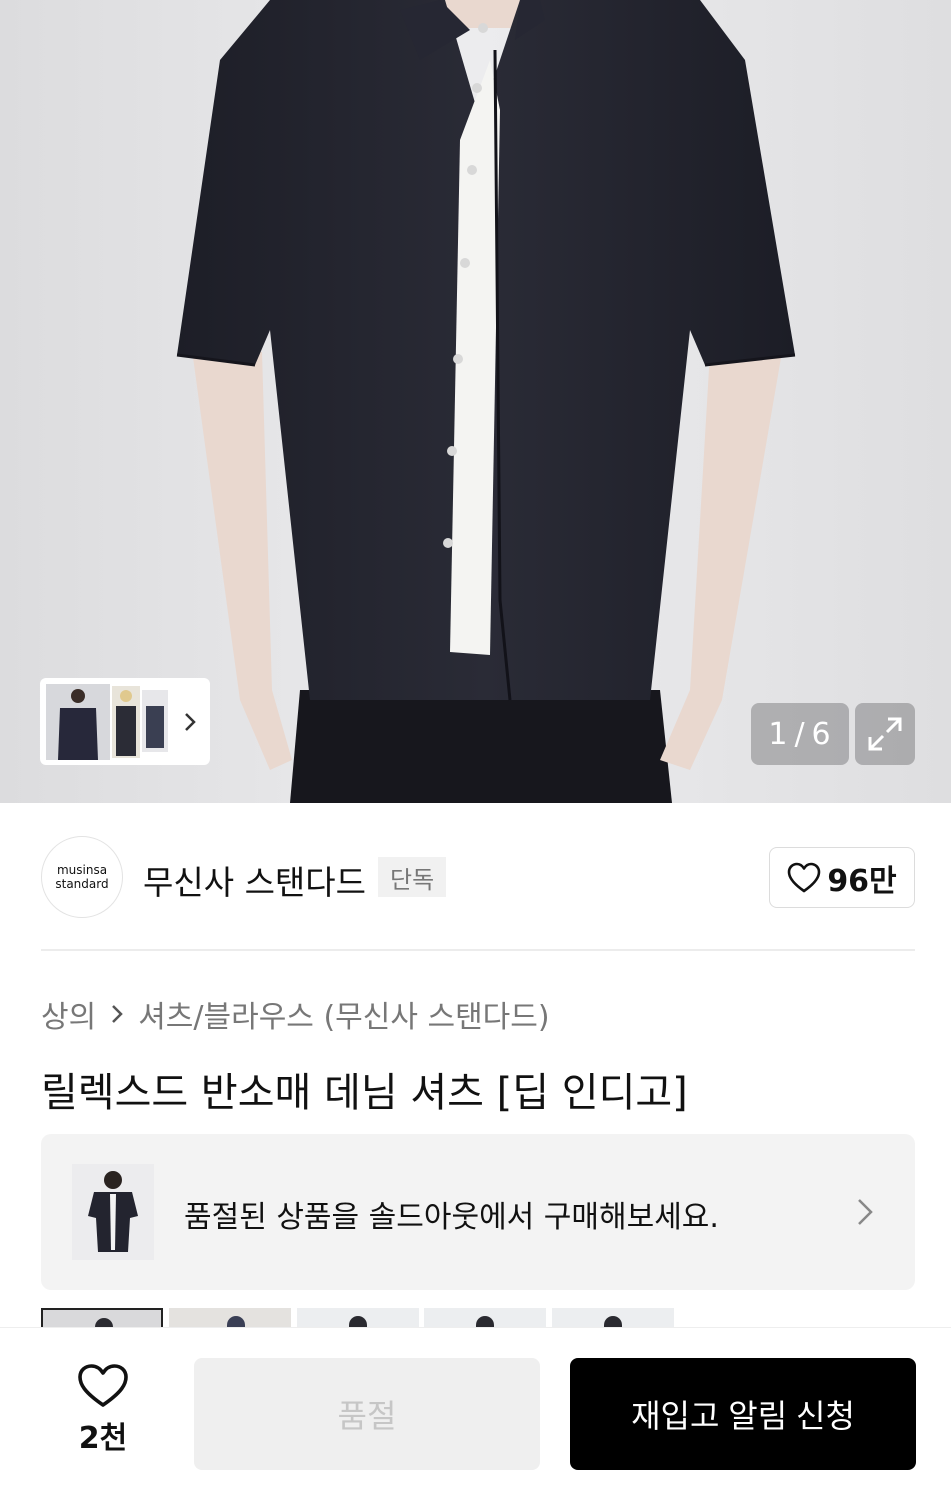 The image size is (951, 1500). Describe the element at coordinates (113, 1212) in the screenshot. I see `banner-product-thumbnail` at that location.